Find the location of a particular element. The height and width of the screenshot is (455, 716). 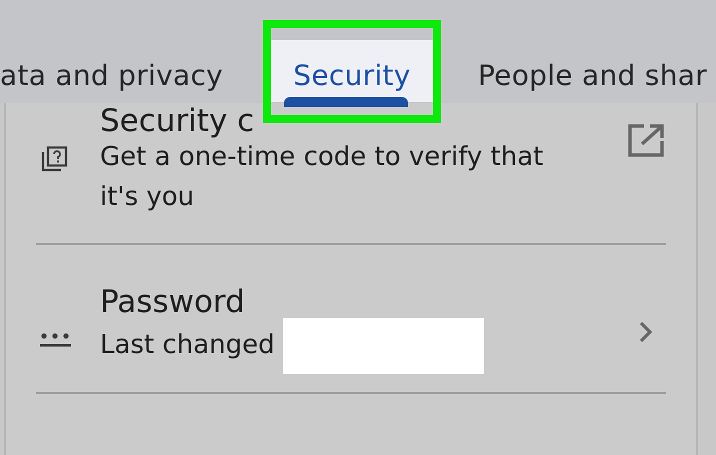

tab: ata and privacy is located at coordinates (124, 71).